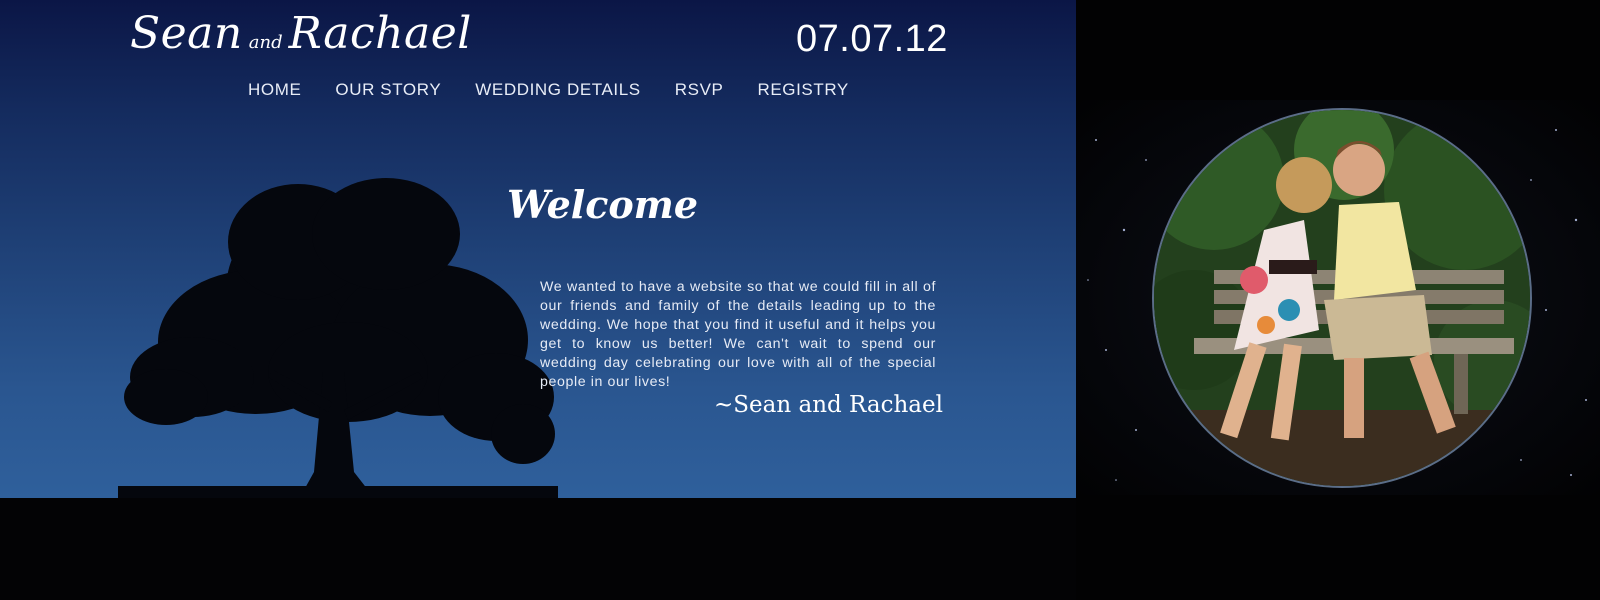  I want to click on wedding-date: 07.07.12, so click(872, 39).